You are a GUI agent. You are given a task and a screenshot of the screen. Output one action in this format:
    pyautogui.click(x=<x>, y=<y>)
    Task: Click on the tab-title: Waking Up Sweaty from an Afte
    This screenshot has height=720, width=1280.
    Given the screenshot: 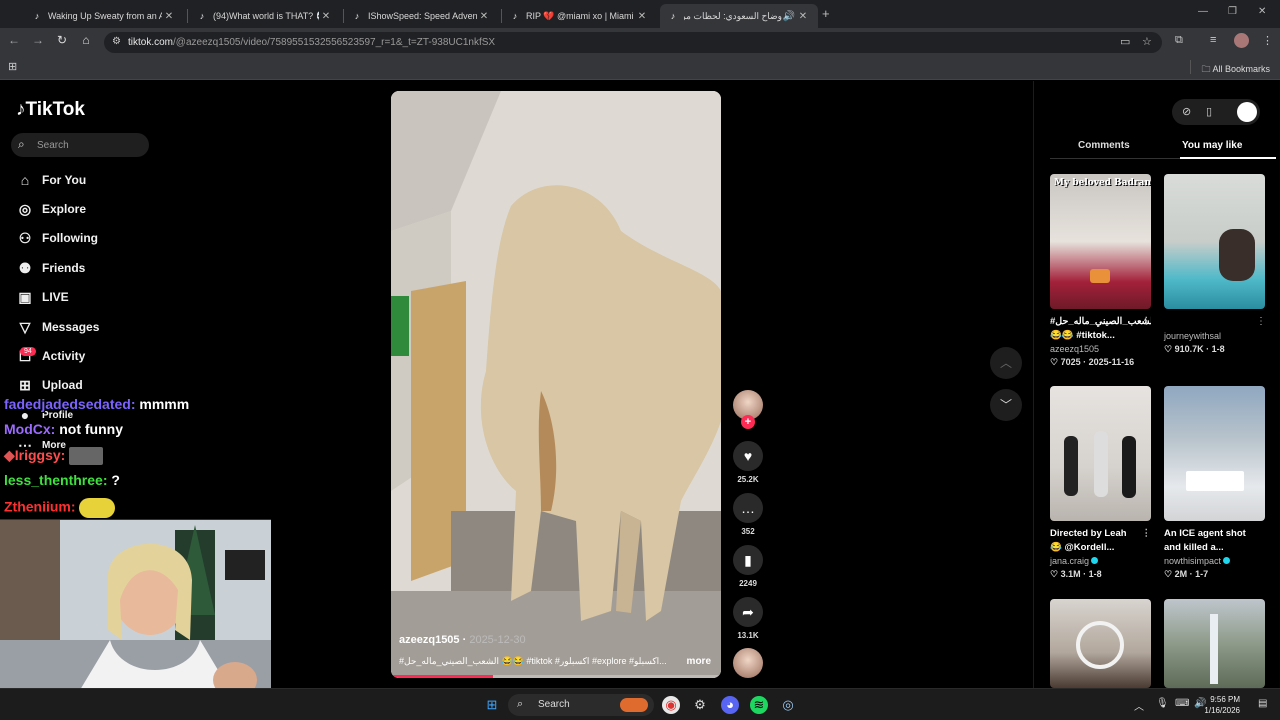 What is the action you would take?
    pyautogui.click(x=105, y=16)
    